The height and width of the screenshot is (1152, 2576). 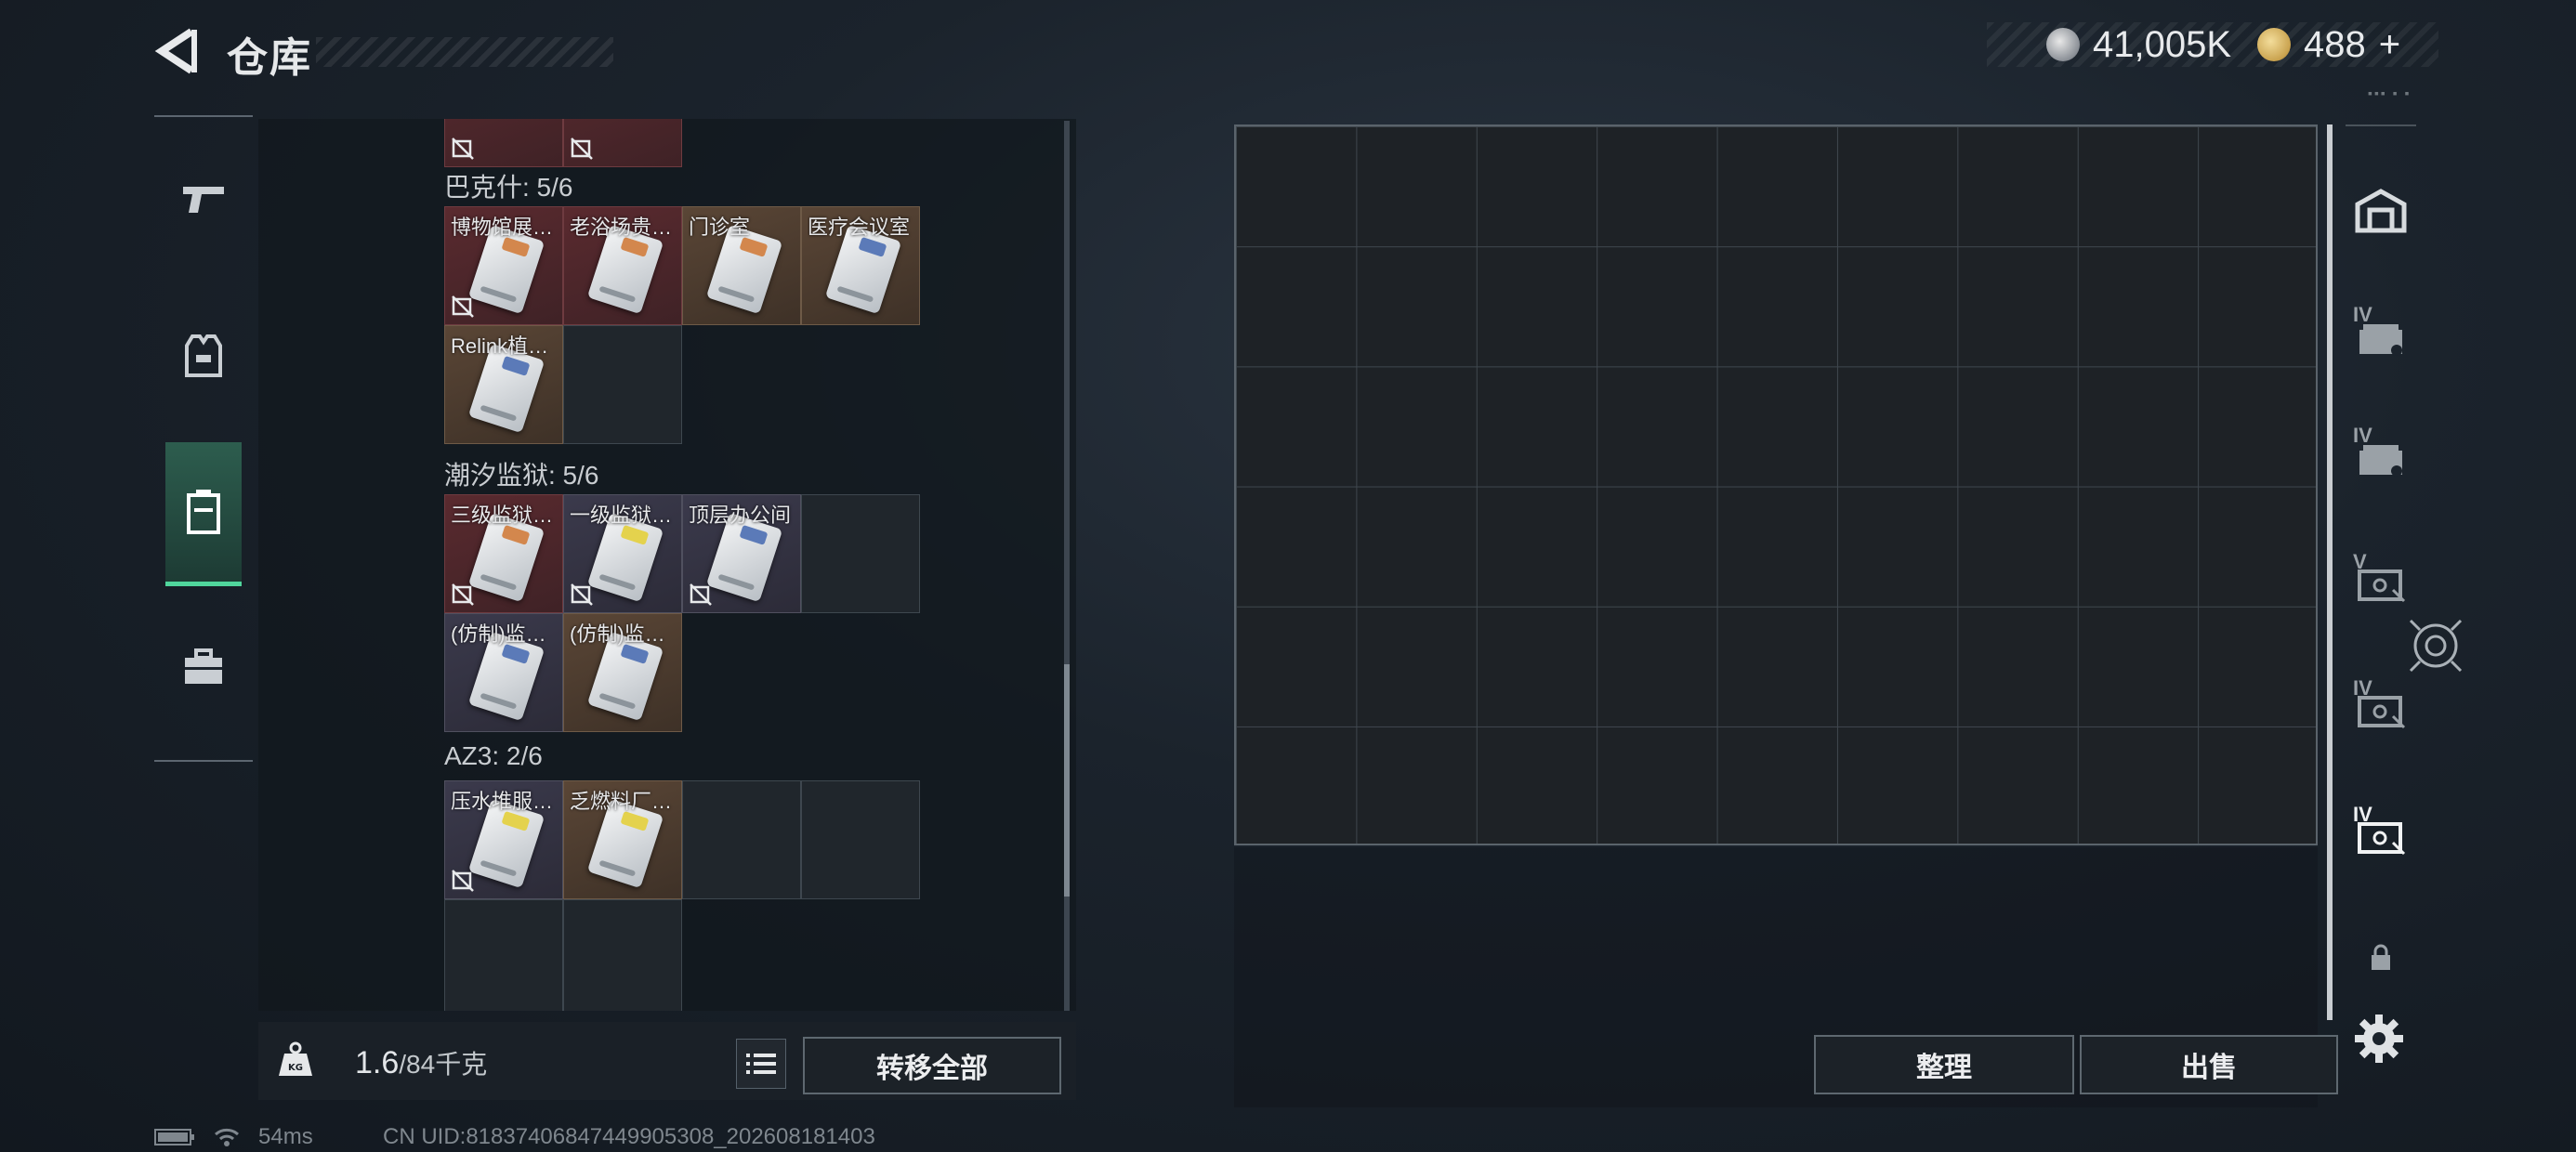 I want to click on lock-icon, so click(x=2381, y=957).